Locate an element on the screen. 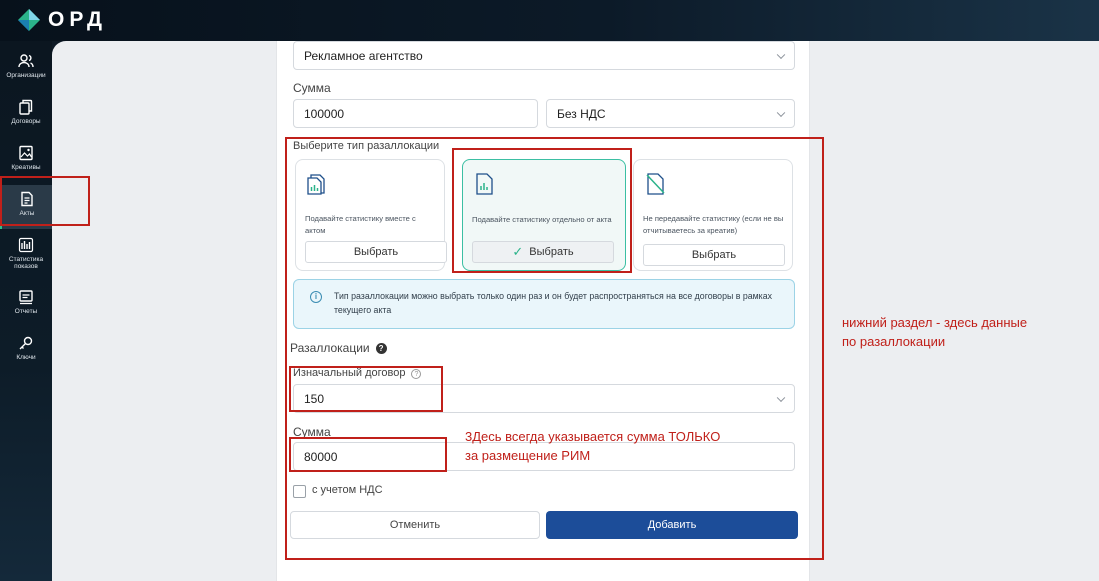 The height and width of the screenshot is (581, 1099). sidebar-item-label: Ключи is located at coordinates (26, 357).